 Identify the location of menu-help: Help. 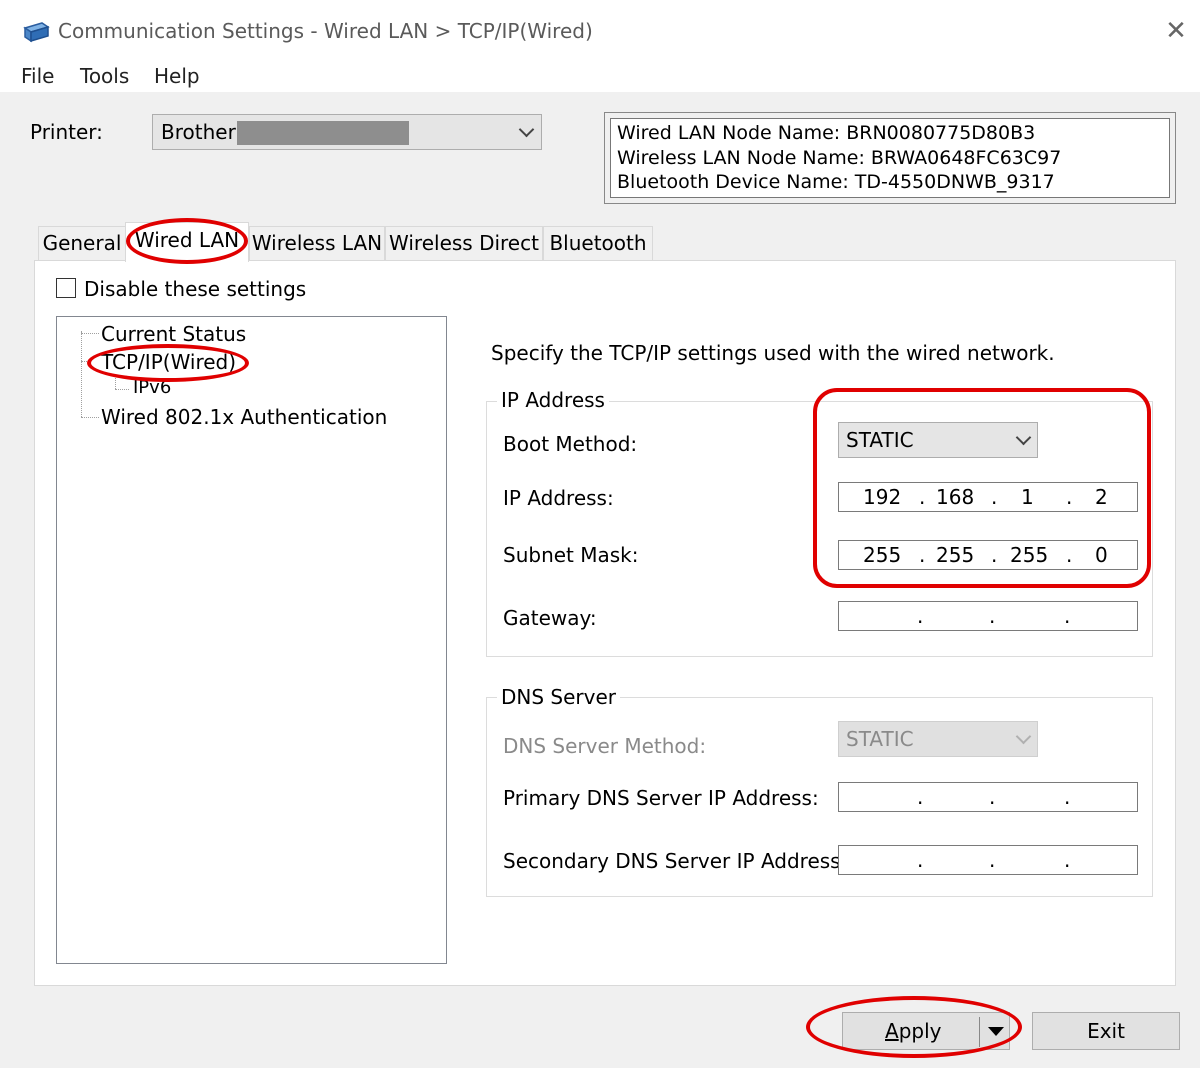
(177, 76).